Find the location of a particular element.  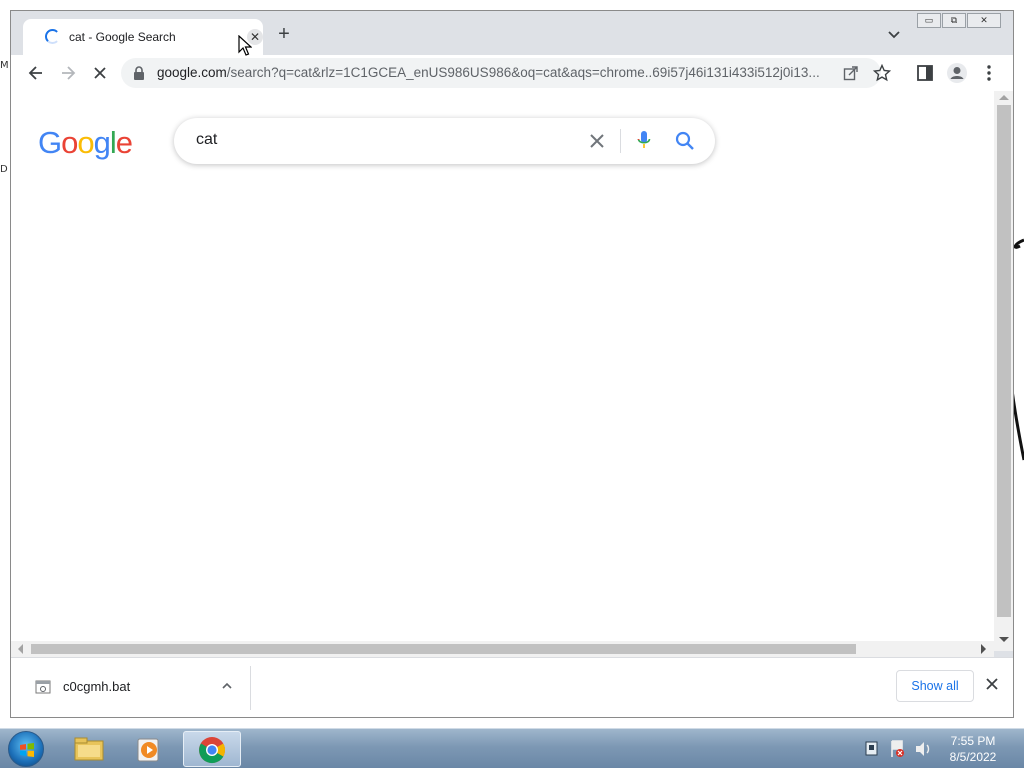

tab-strip: cat - Google Search ✕ + ▭ ⧉ ✕ is located at coordinates (512, 33).